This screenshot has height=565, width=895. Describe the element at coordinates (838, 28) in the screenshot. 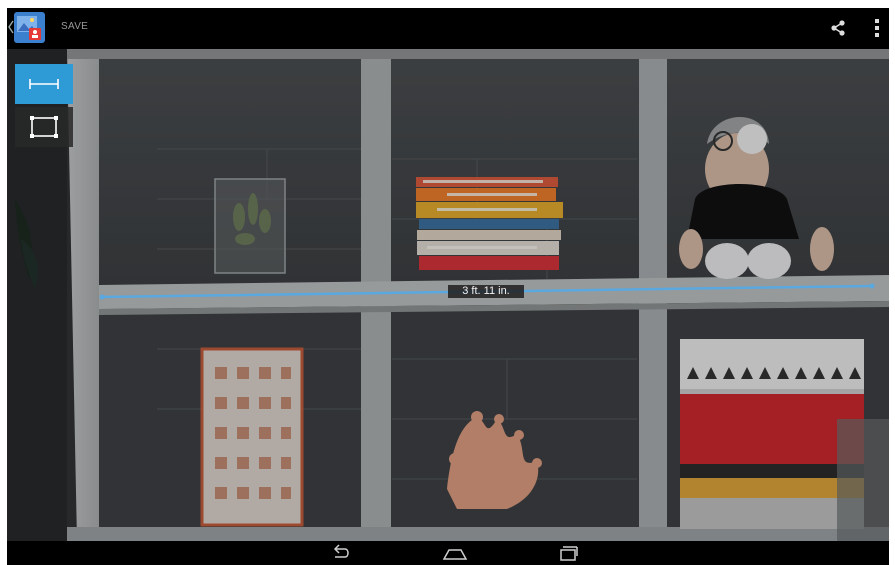

I see `share-icon` at that location.